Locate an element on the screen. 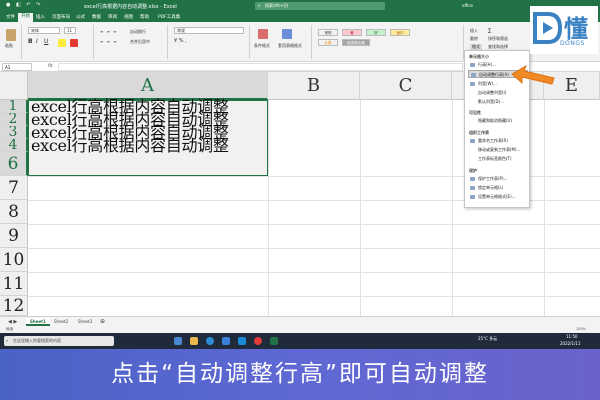 The width and height of the screenshot is (600, 400). tab-pdf-tools: PDF工具集 is located at coordinates (169, 17).